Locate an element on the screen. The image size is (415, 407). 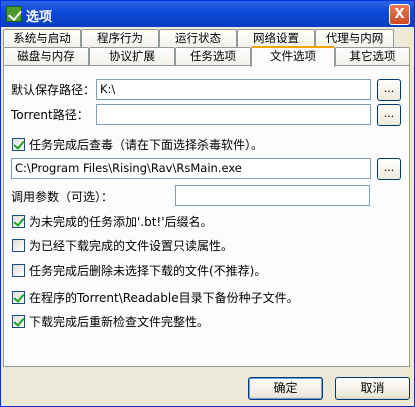
tab-other-options: 其它选项 is located at coordinates (372, 56).